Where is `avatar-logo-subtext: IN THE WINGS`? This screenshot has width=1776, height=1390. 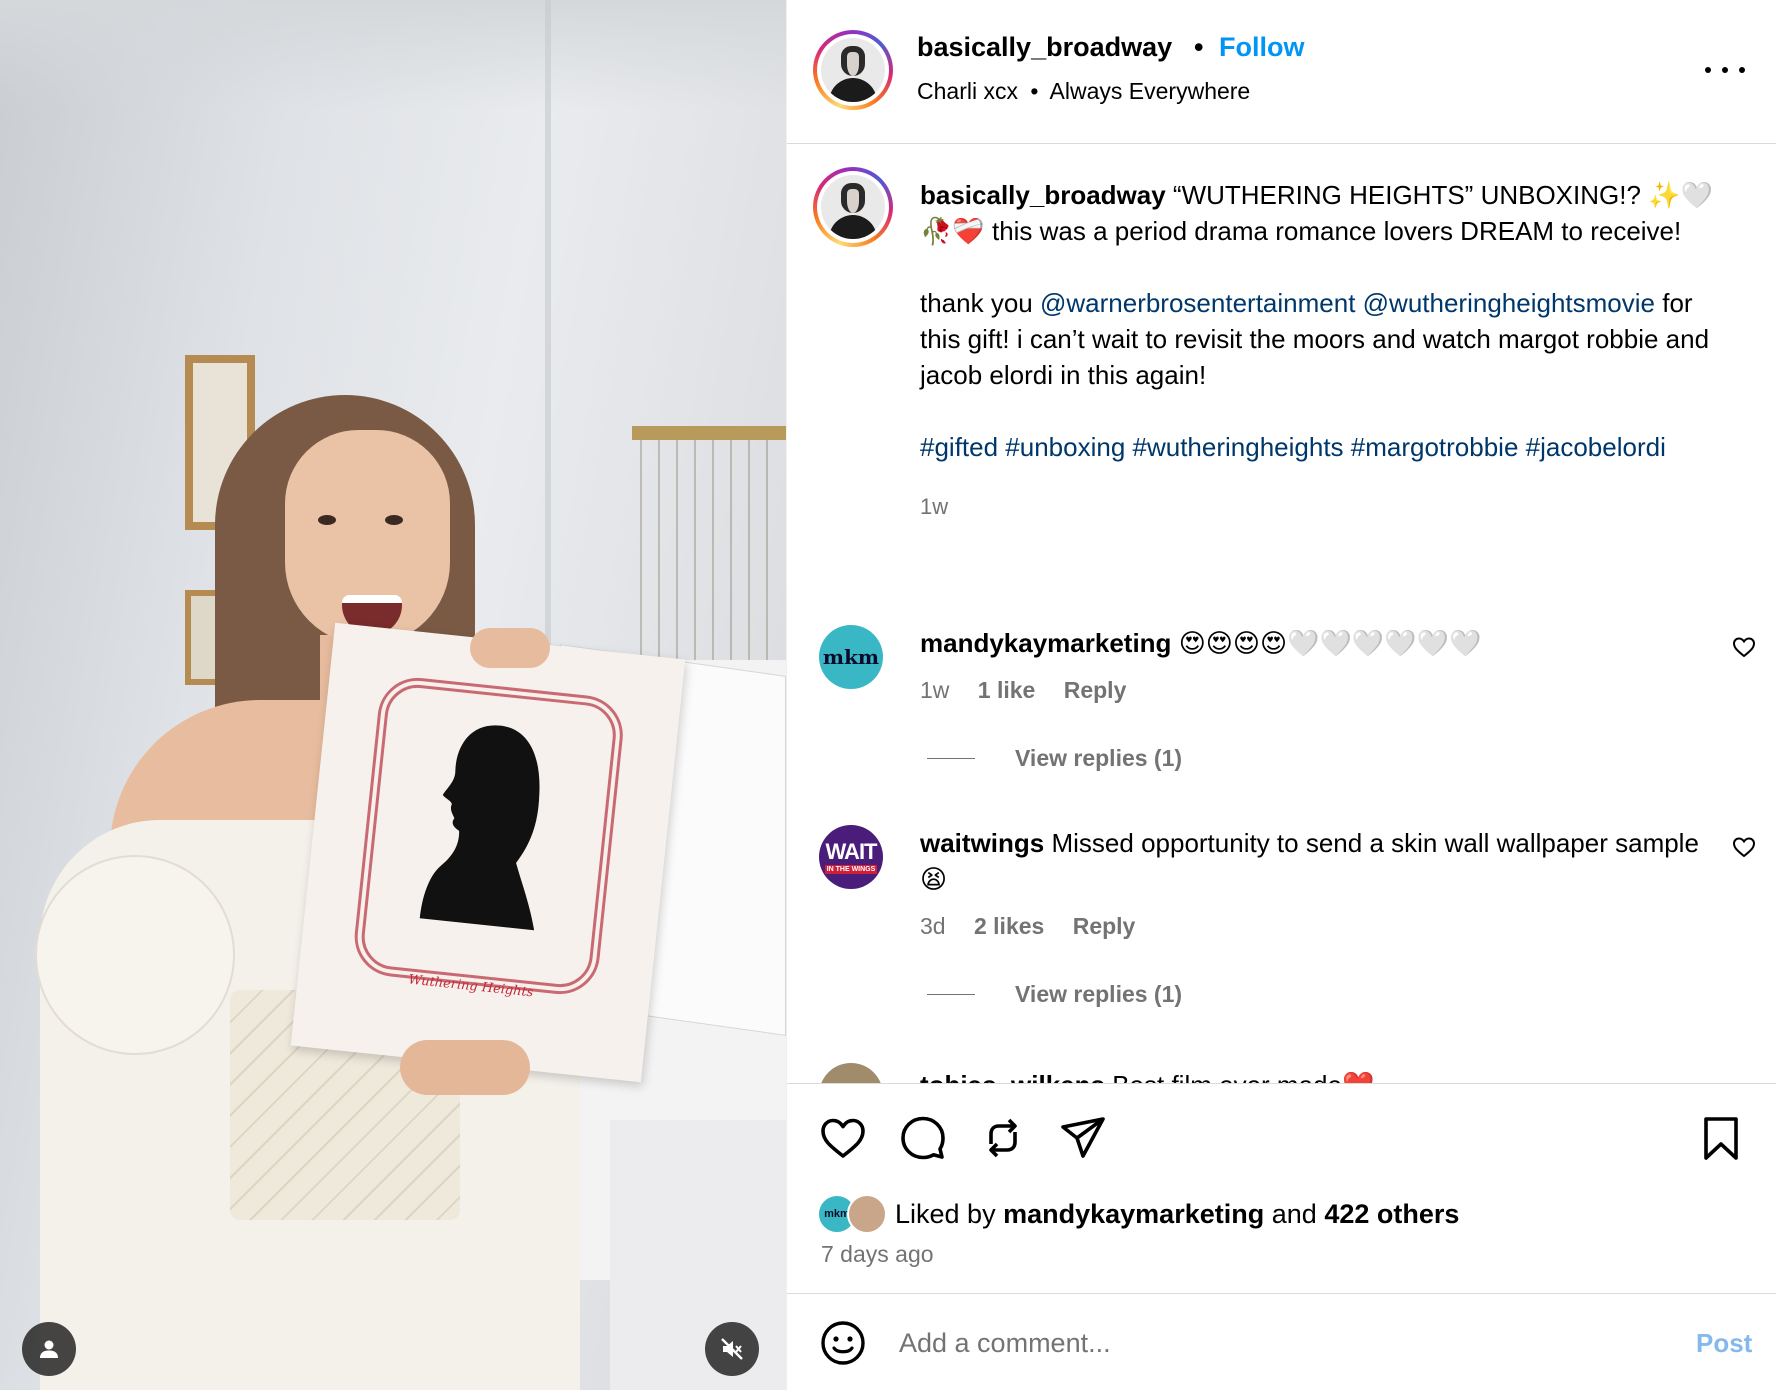
avatar-logo-subtext: IN THE WINGS is located at coordinates (851, 869).